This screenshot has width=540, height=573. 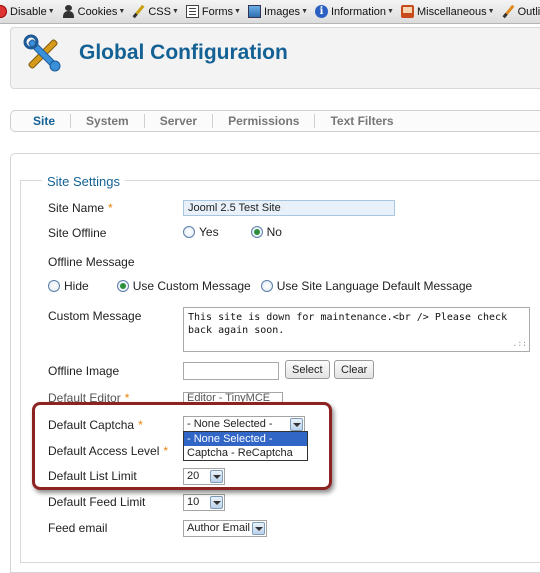 I want to click on site-offline-radios: Yes No, so click(x=239, y=232).